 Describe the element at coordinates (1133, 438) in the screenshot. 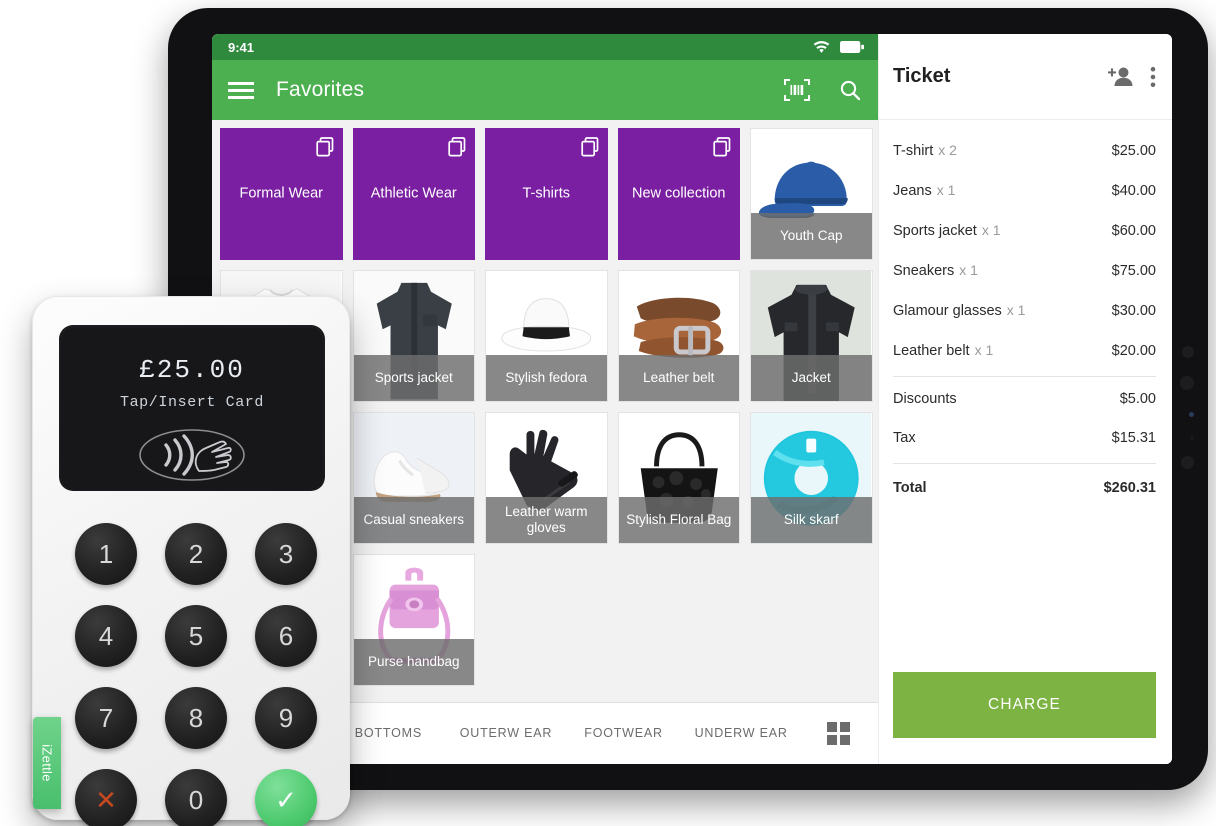

I see `adjustment-amount: $15.31` at that location.